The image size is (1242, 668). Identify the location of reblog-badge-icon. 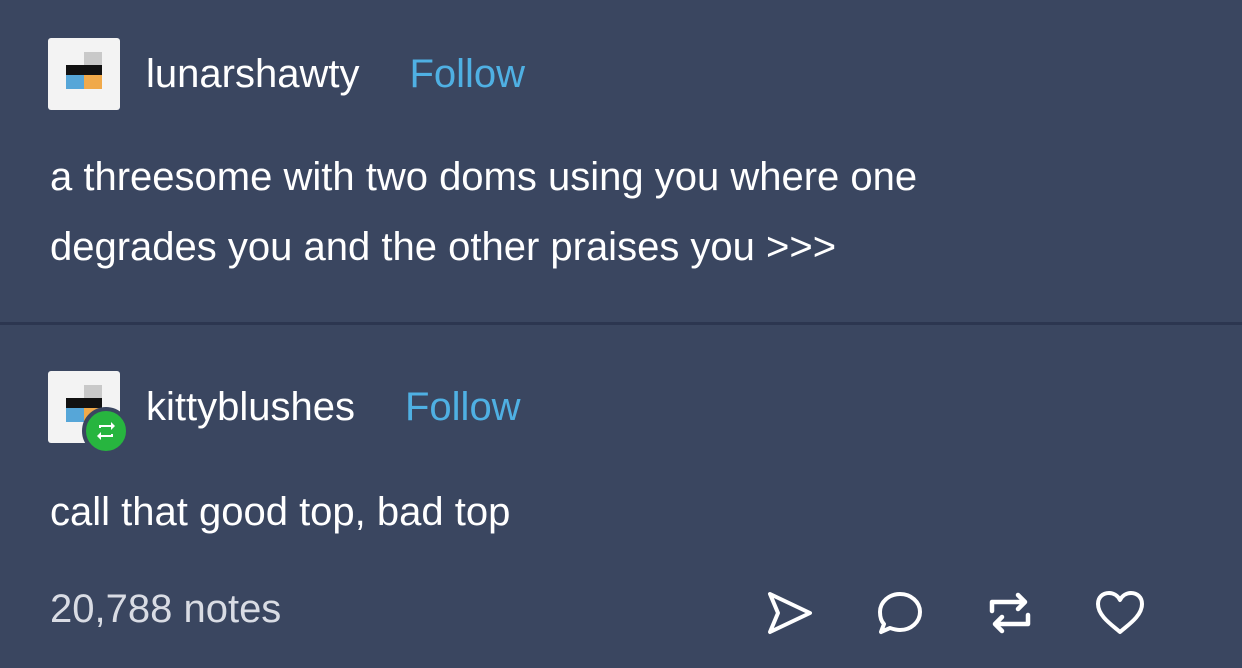
(106, 431).